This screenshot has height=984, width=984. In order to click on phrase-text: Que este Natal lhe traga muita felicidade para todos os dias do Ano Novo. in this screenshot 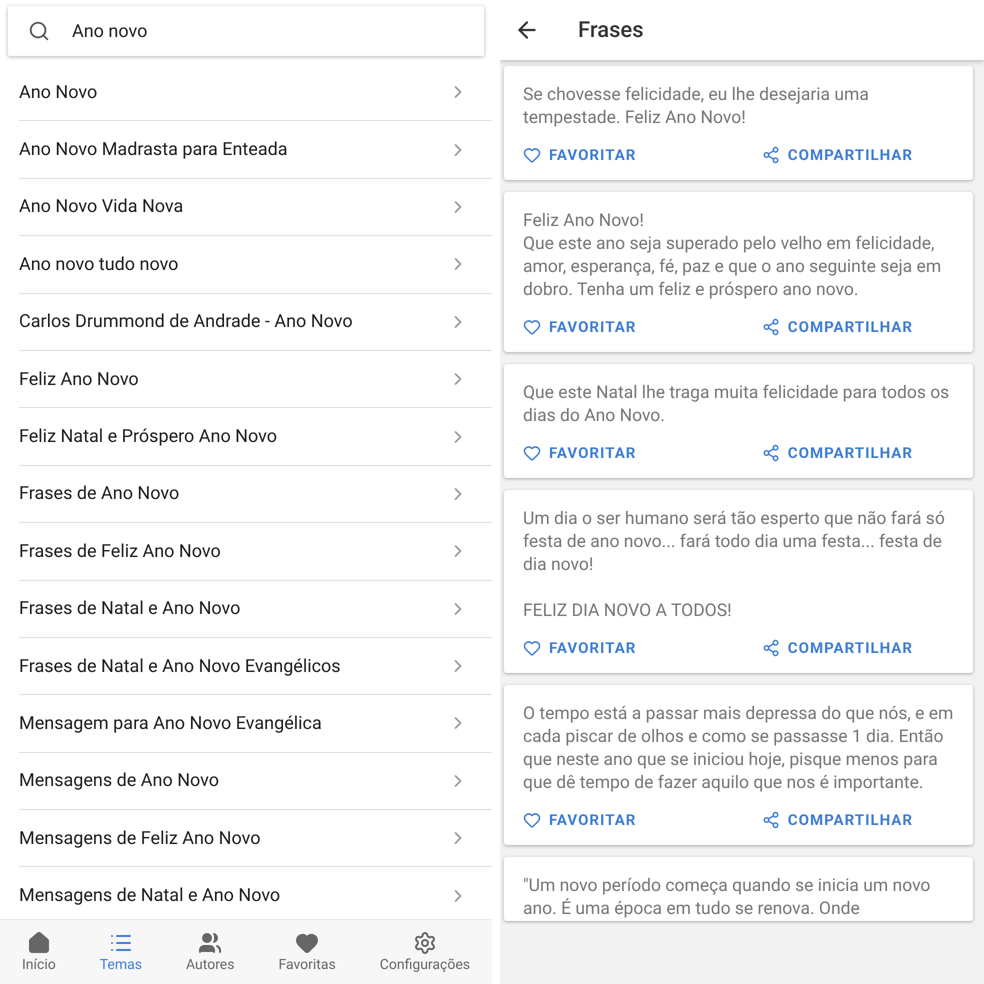, I will do `click(736, 405)`.